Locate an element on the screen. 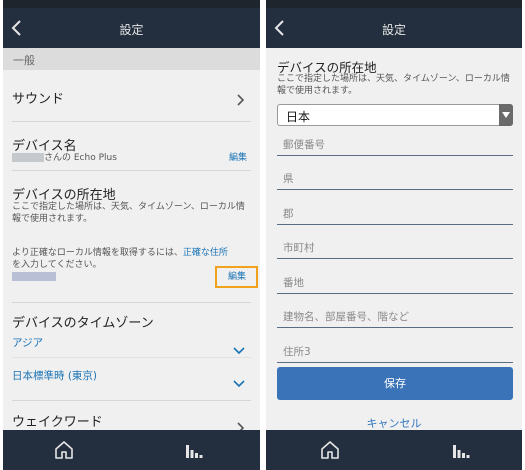  timezone-zone-select: 日本標準時 (東京) is located at coordinates (131, 376).